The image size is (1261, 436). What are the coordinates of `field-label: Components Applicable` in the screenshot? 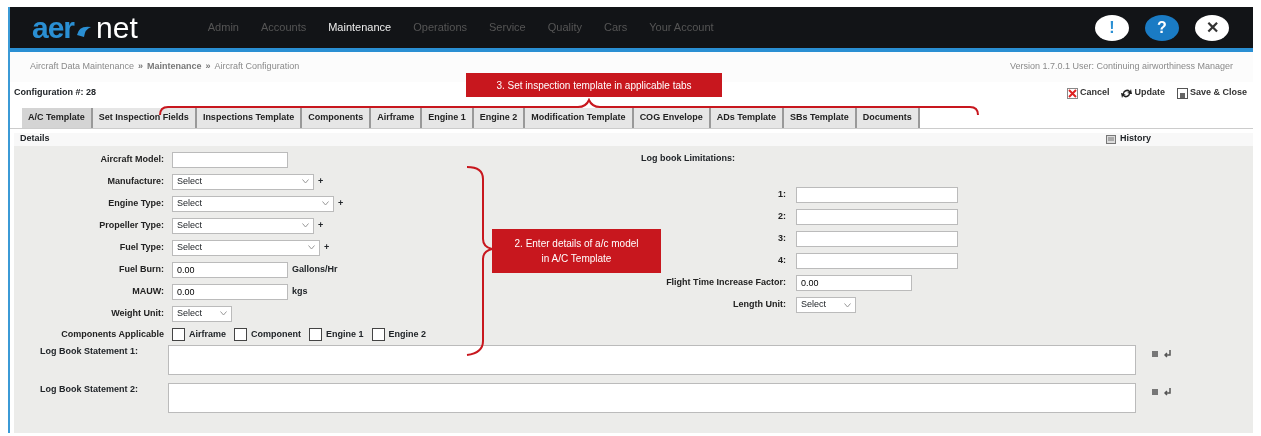 It's located at (112, 334).